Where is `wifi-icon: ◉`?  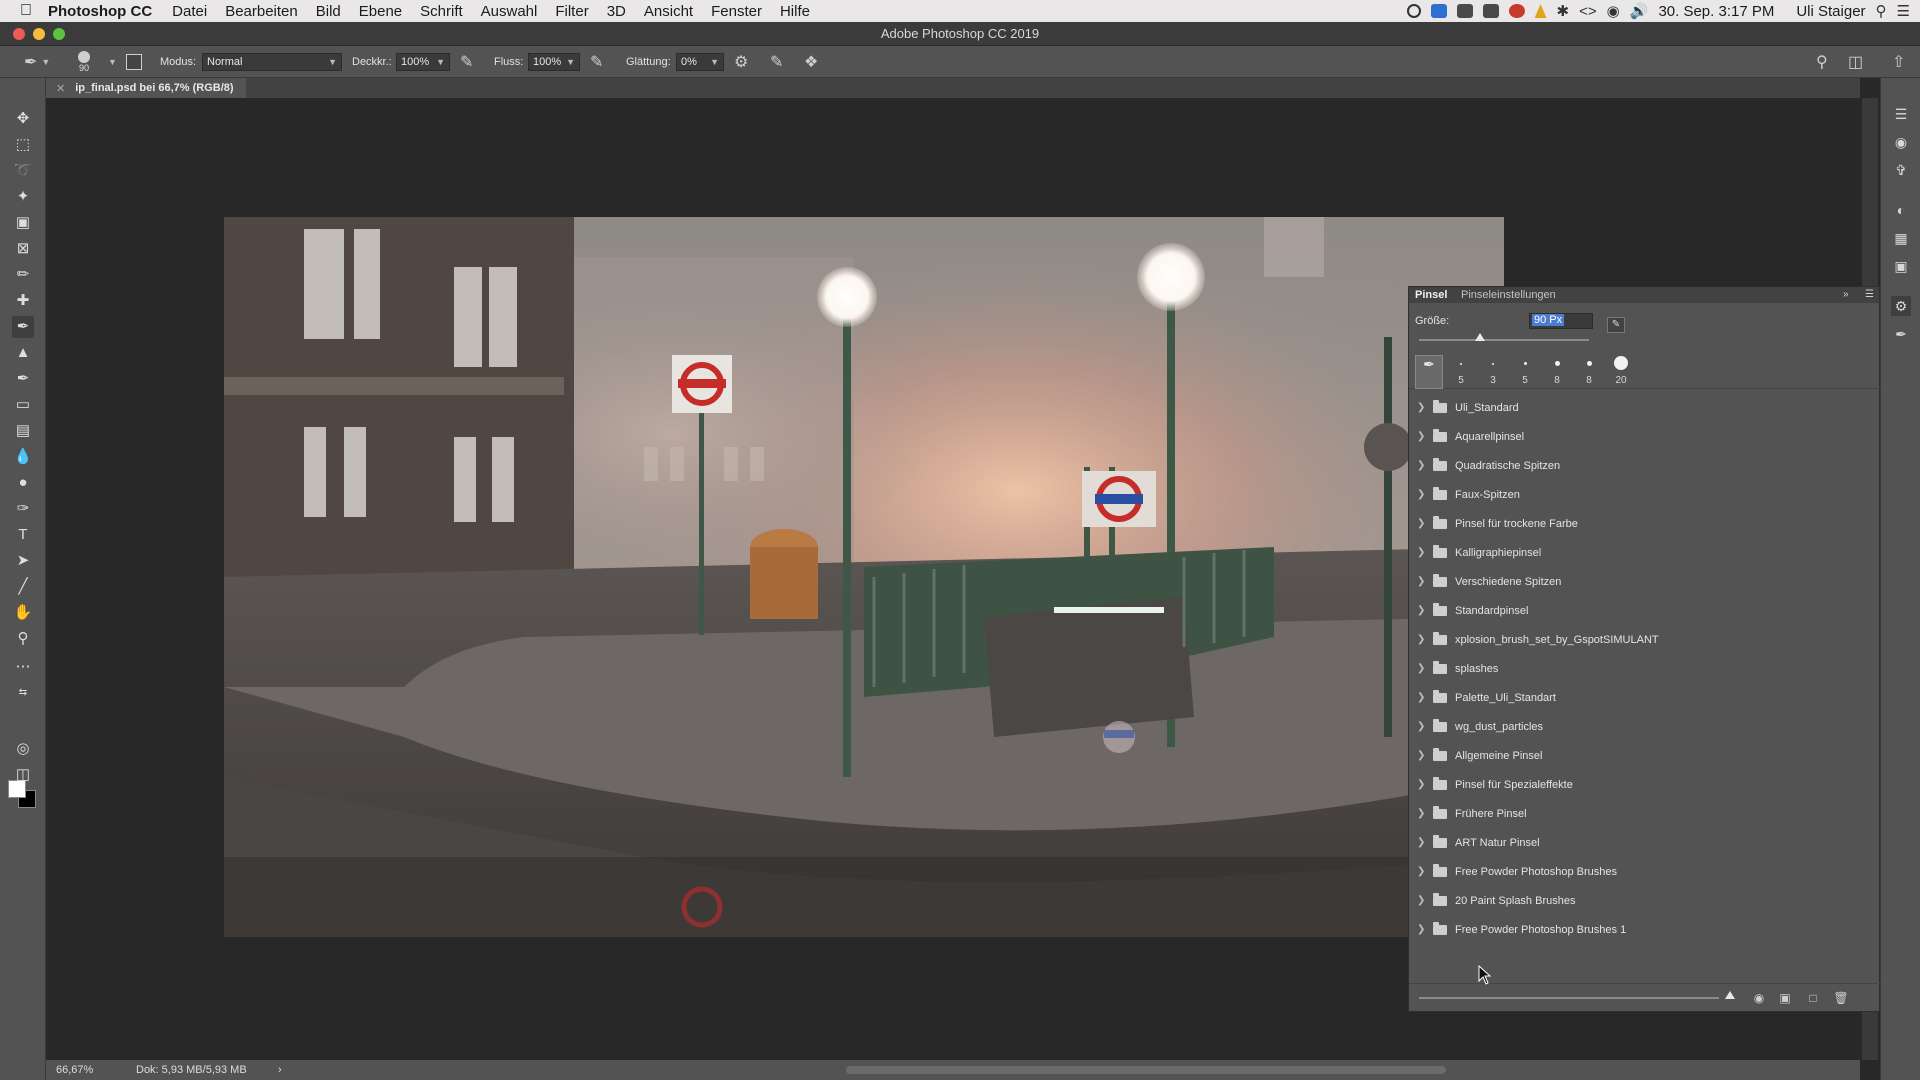
wifi-icon: ◉ is located at coordinates (1613, 11).